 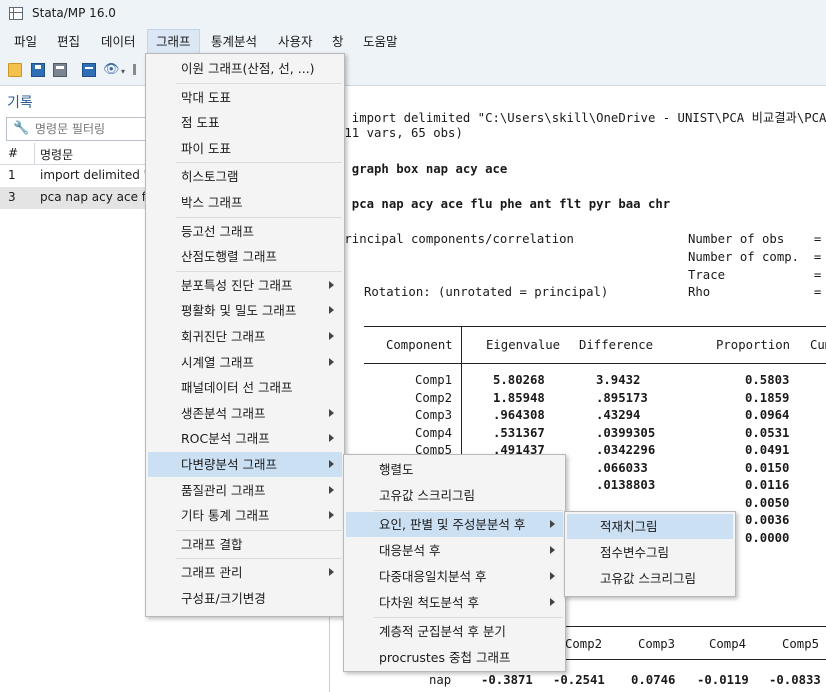 What do you see at coordinates (486, 292) in the screenshot?
I see `rotation-text: Rotation: (unrotated = principal)` at bounding box center [486, 292].